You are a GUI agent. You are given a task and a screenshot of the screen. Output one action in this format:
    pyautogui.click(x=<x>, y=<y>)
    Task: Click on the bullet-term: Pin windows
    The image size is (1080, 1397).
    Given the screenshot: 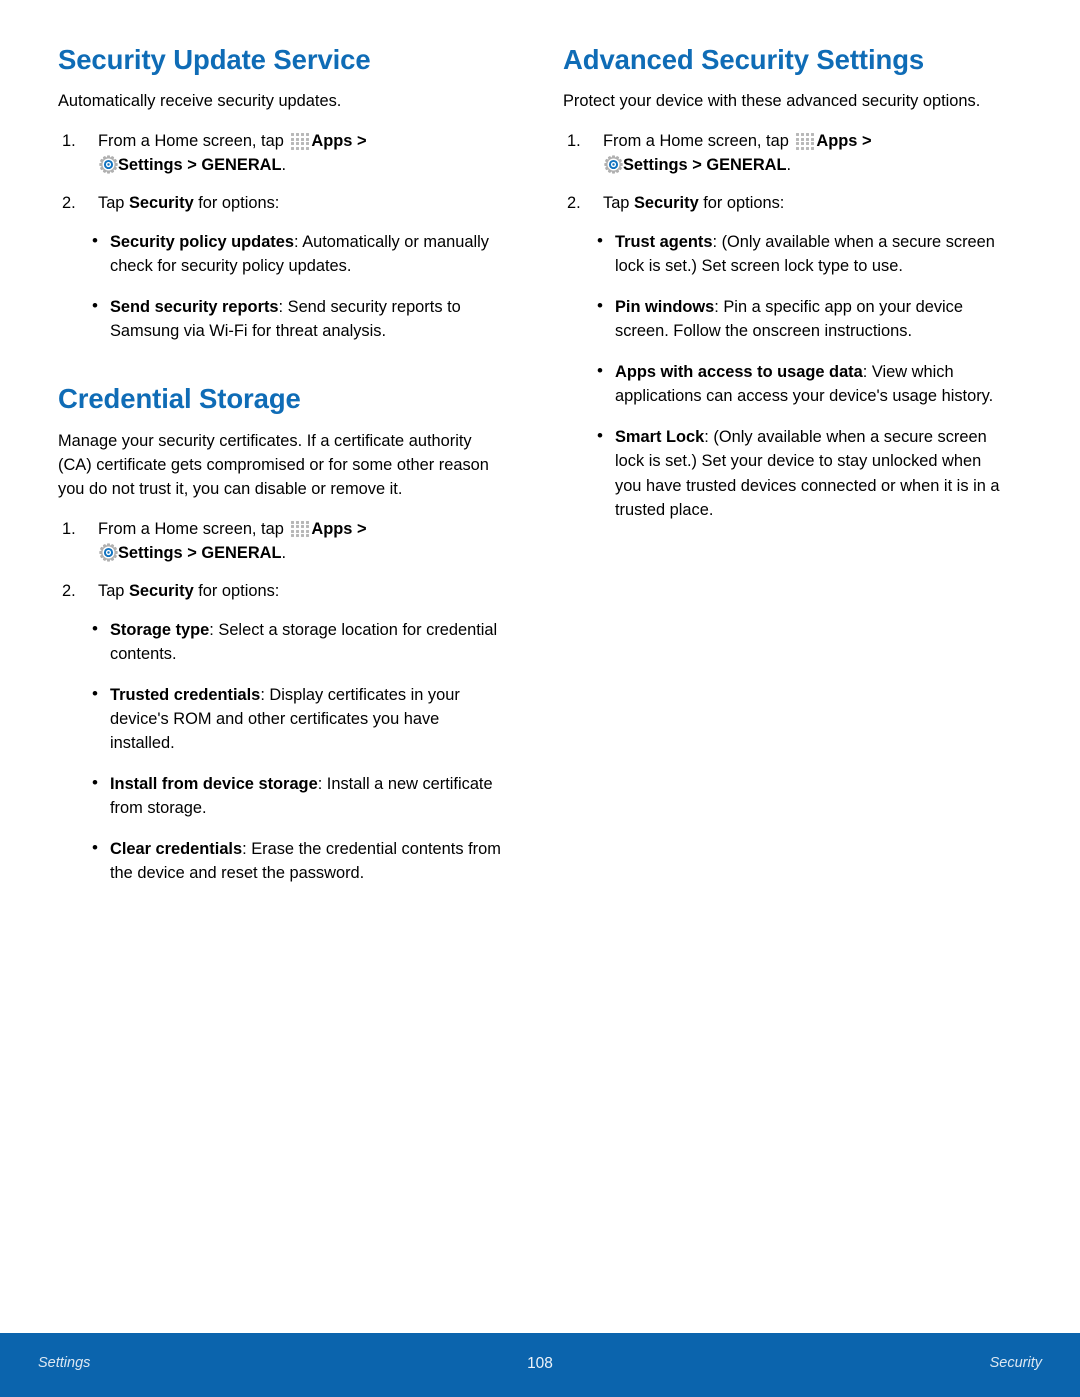 What is the action you would take?
    pyautogui.click(x=665, y=307)
    